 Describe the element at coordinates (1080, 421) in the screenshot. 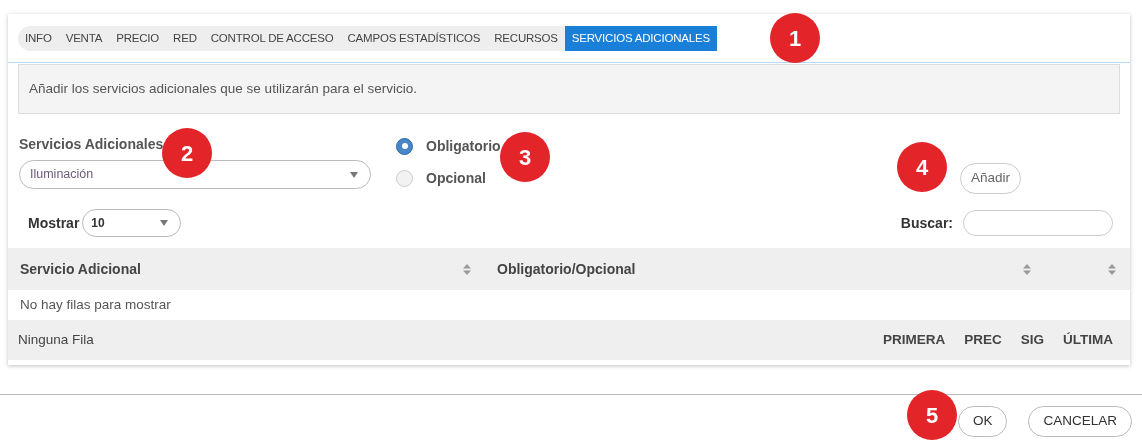

I see `dialog-button: CANCELAR` at that location.